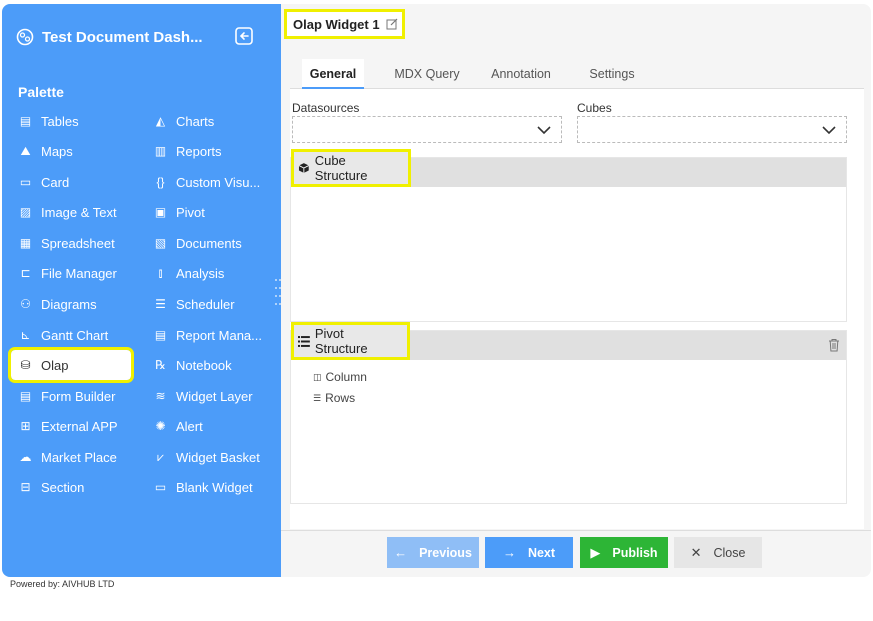 This screenshot has width=873, height=621. Describe the element at coordinates (401, 552) in the screenshot. I see `arrow-left-icon: ←` at that location.